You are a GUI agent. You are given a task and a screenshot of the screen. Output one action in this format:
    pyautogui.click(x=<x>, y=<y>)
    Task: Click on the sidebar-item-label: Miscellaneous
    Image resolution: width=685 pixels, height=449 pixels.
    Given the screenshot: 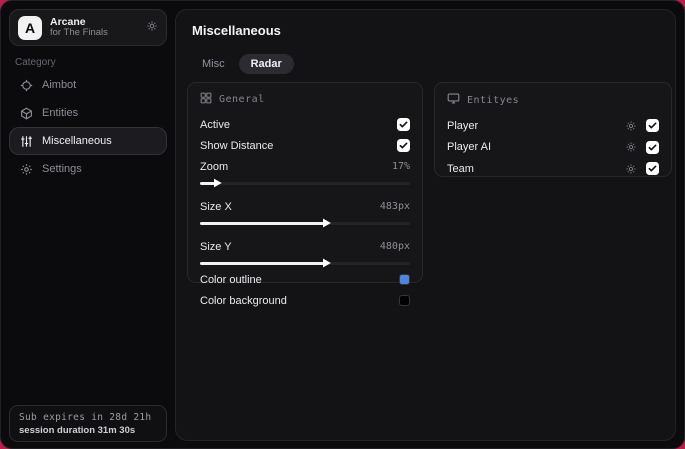 What is the action you would take?
    pyautogui.click(x=77, y=141)
    